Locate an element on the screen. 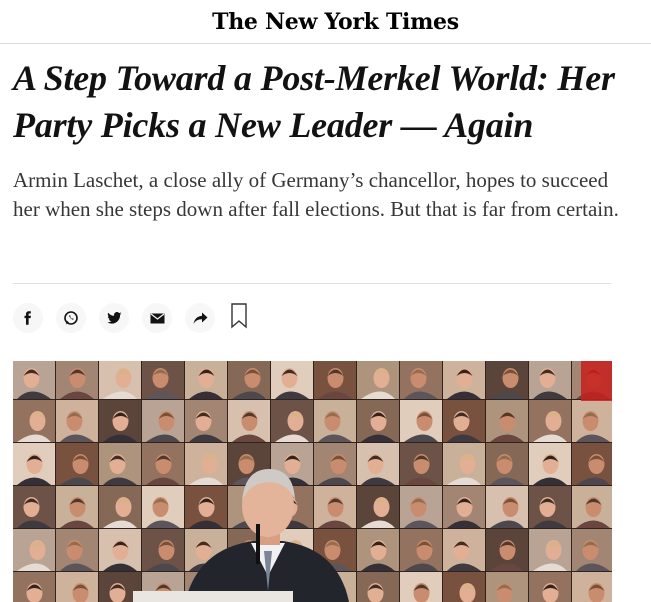 The height and width of the screenshot is (602, 651). divider is located at coordinates (312, 283).